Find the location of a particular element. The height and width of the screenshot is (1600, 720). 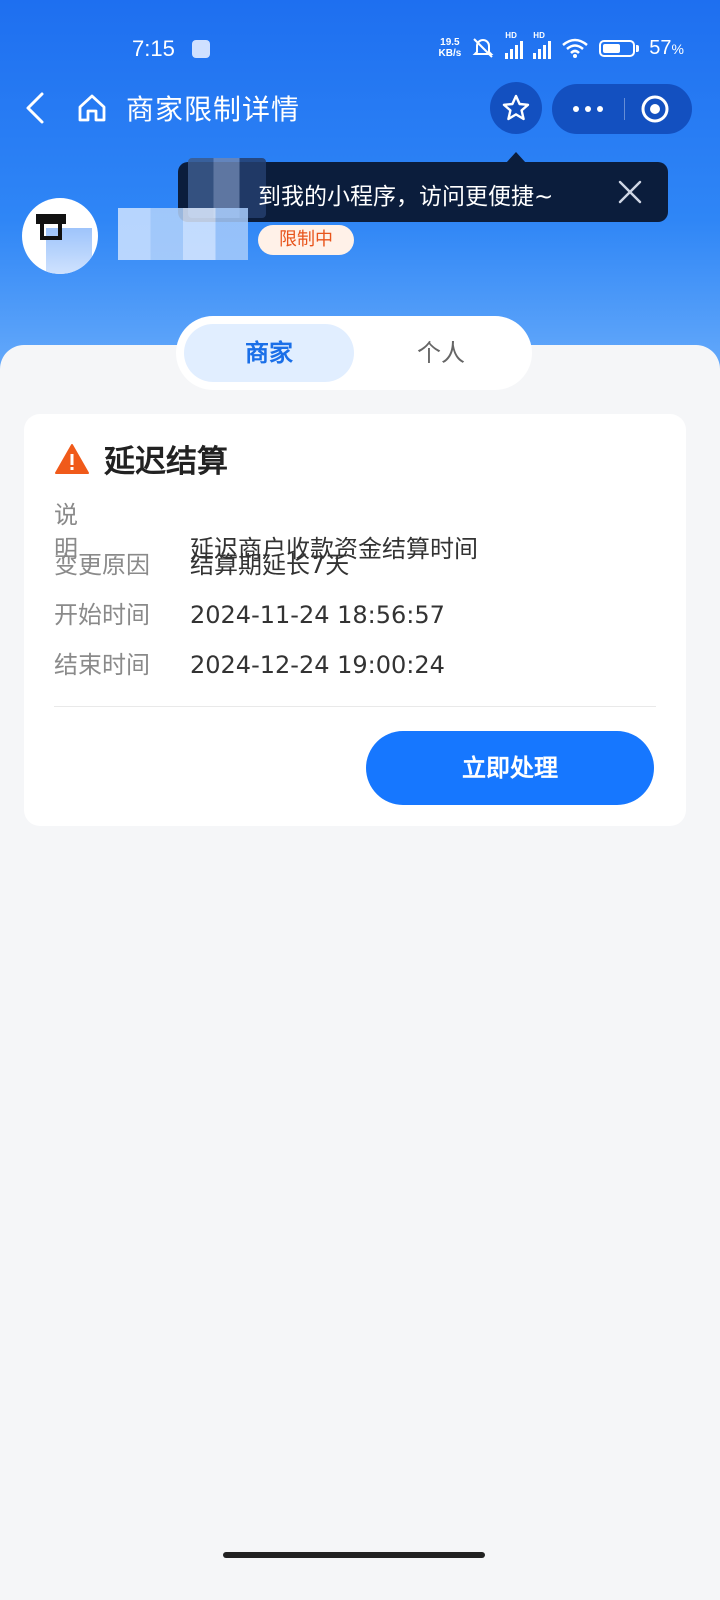

status-icons: 19.5 KB/s HD HD 57% is located at coordinates (561, 45).